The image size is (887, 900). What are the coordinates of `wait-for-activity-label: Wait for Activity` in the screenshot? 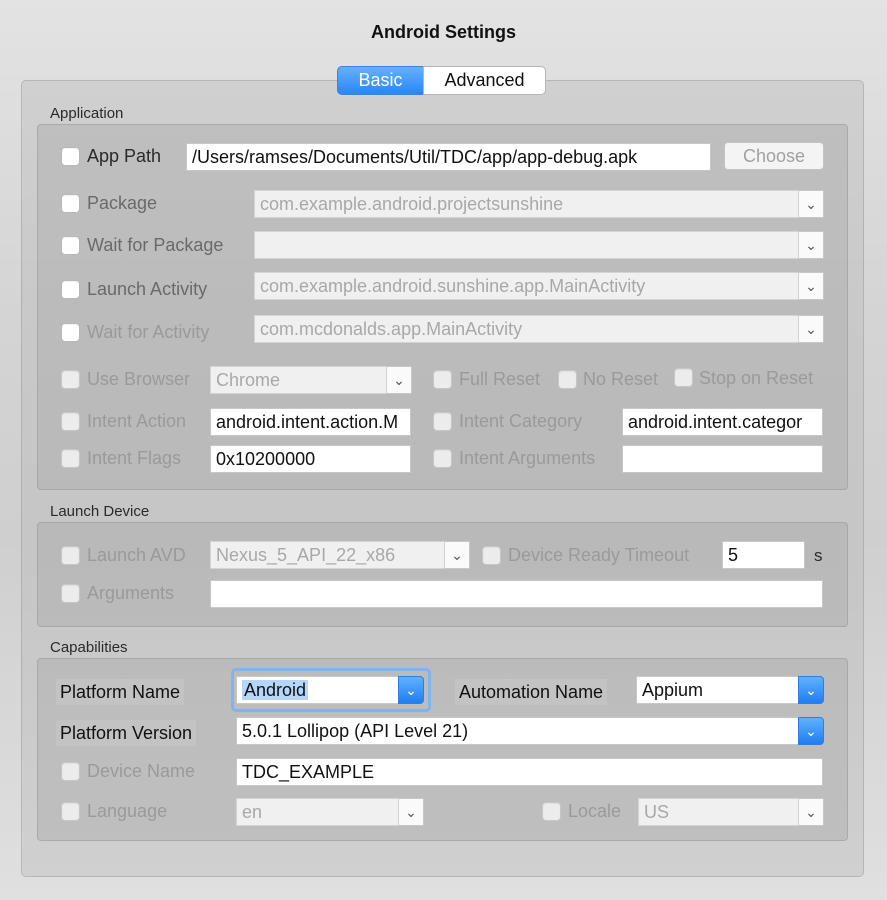 It's located at (148, 332).